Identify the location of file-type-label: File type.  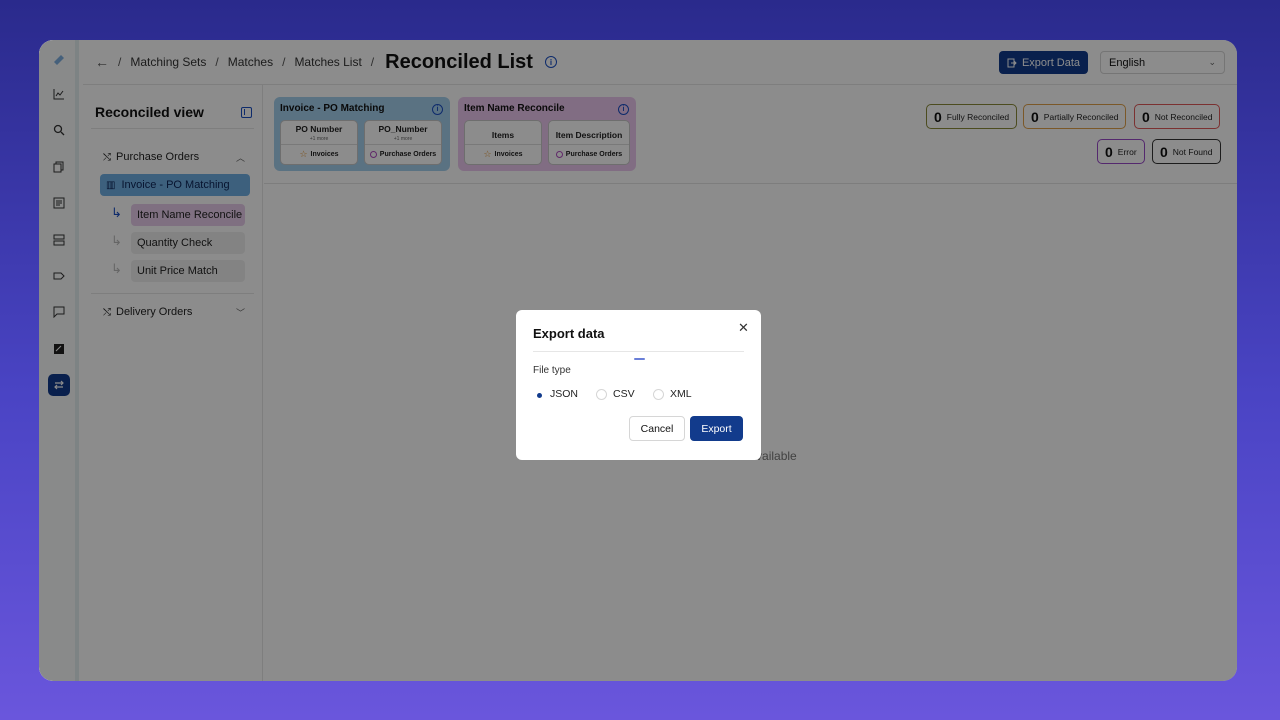
(552, 370).